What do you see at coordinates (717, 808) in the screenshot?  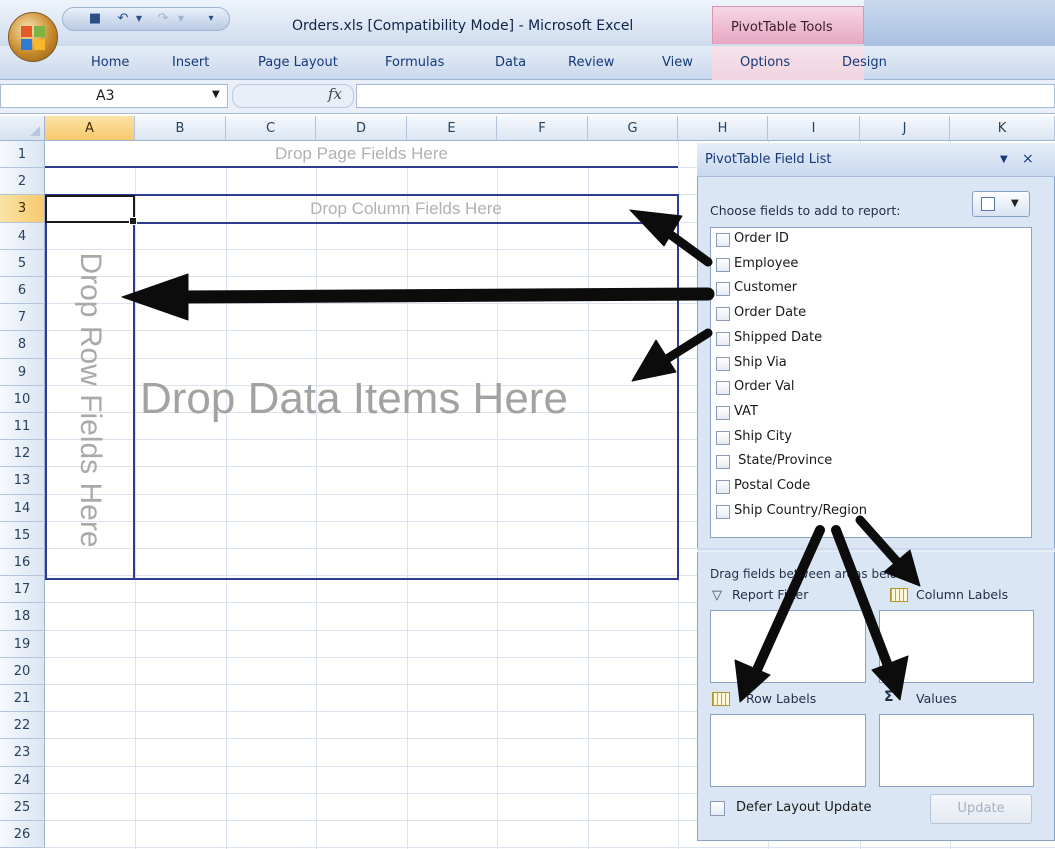 I see `defer-layout-checkbox` at bounding box center [717, 808].